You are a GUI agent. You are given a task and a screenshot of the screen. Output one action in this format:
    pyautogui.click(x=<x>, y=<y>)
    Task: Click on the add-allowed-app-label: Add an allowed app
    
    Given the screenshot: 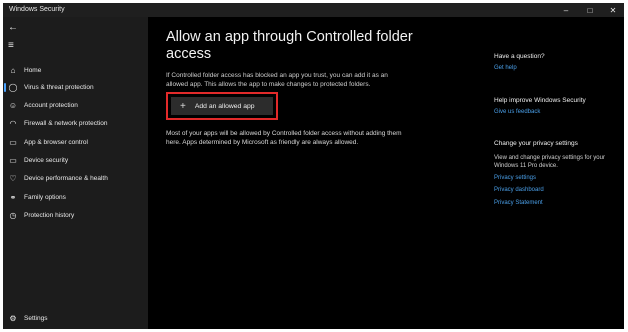 What is the action you would take?
    pyautogui.click(x=224, y=106)
    